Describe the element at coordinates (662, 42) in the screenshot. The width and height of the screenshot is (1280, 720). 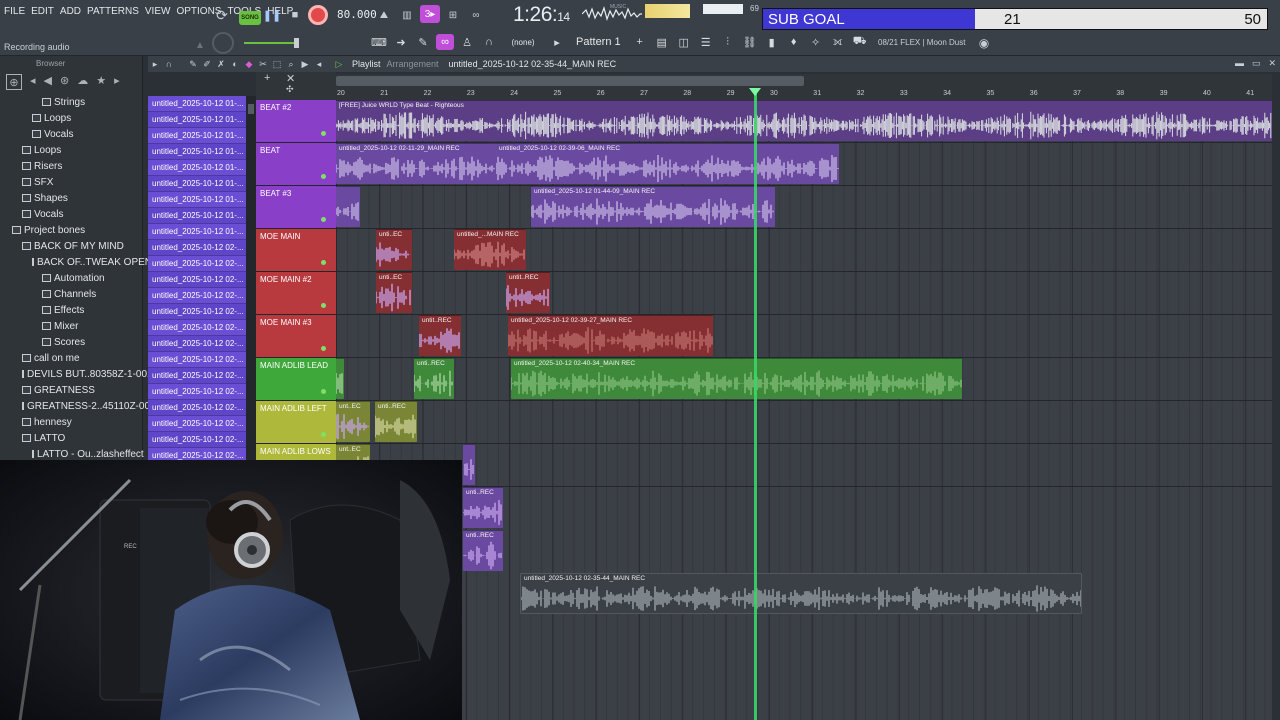
I see `playlist-icon: ▤` at that location.